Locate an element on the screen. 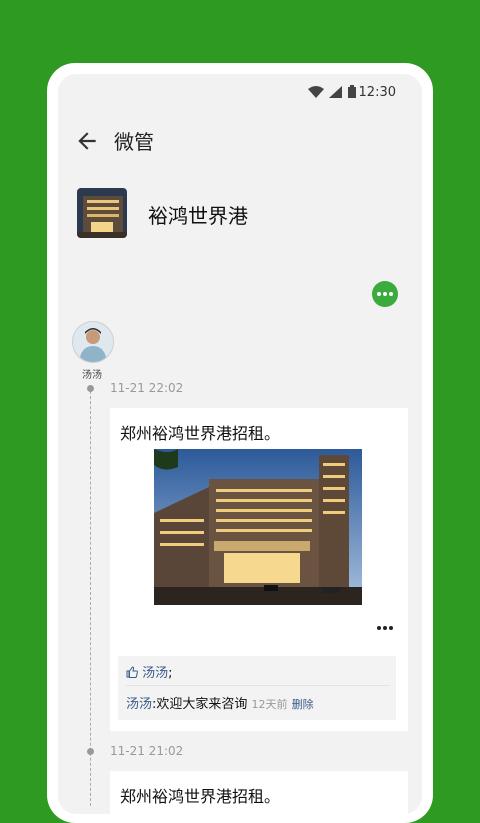 This screenshot has width=480, height=823. avatar-image is located at coordinates (93, 342).